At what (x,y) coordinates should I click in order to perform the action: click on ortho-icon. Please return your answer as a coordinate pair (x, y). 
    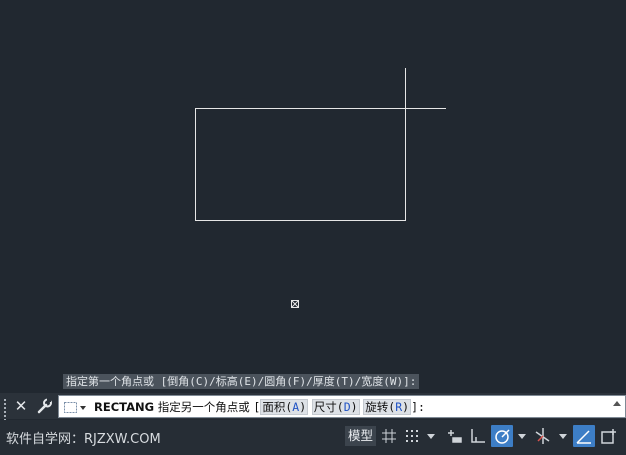
    Looking at the image, I should click on (478, 436).